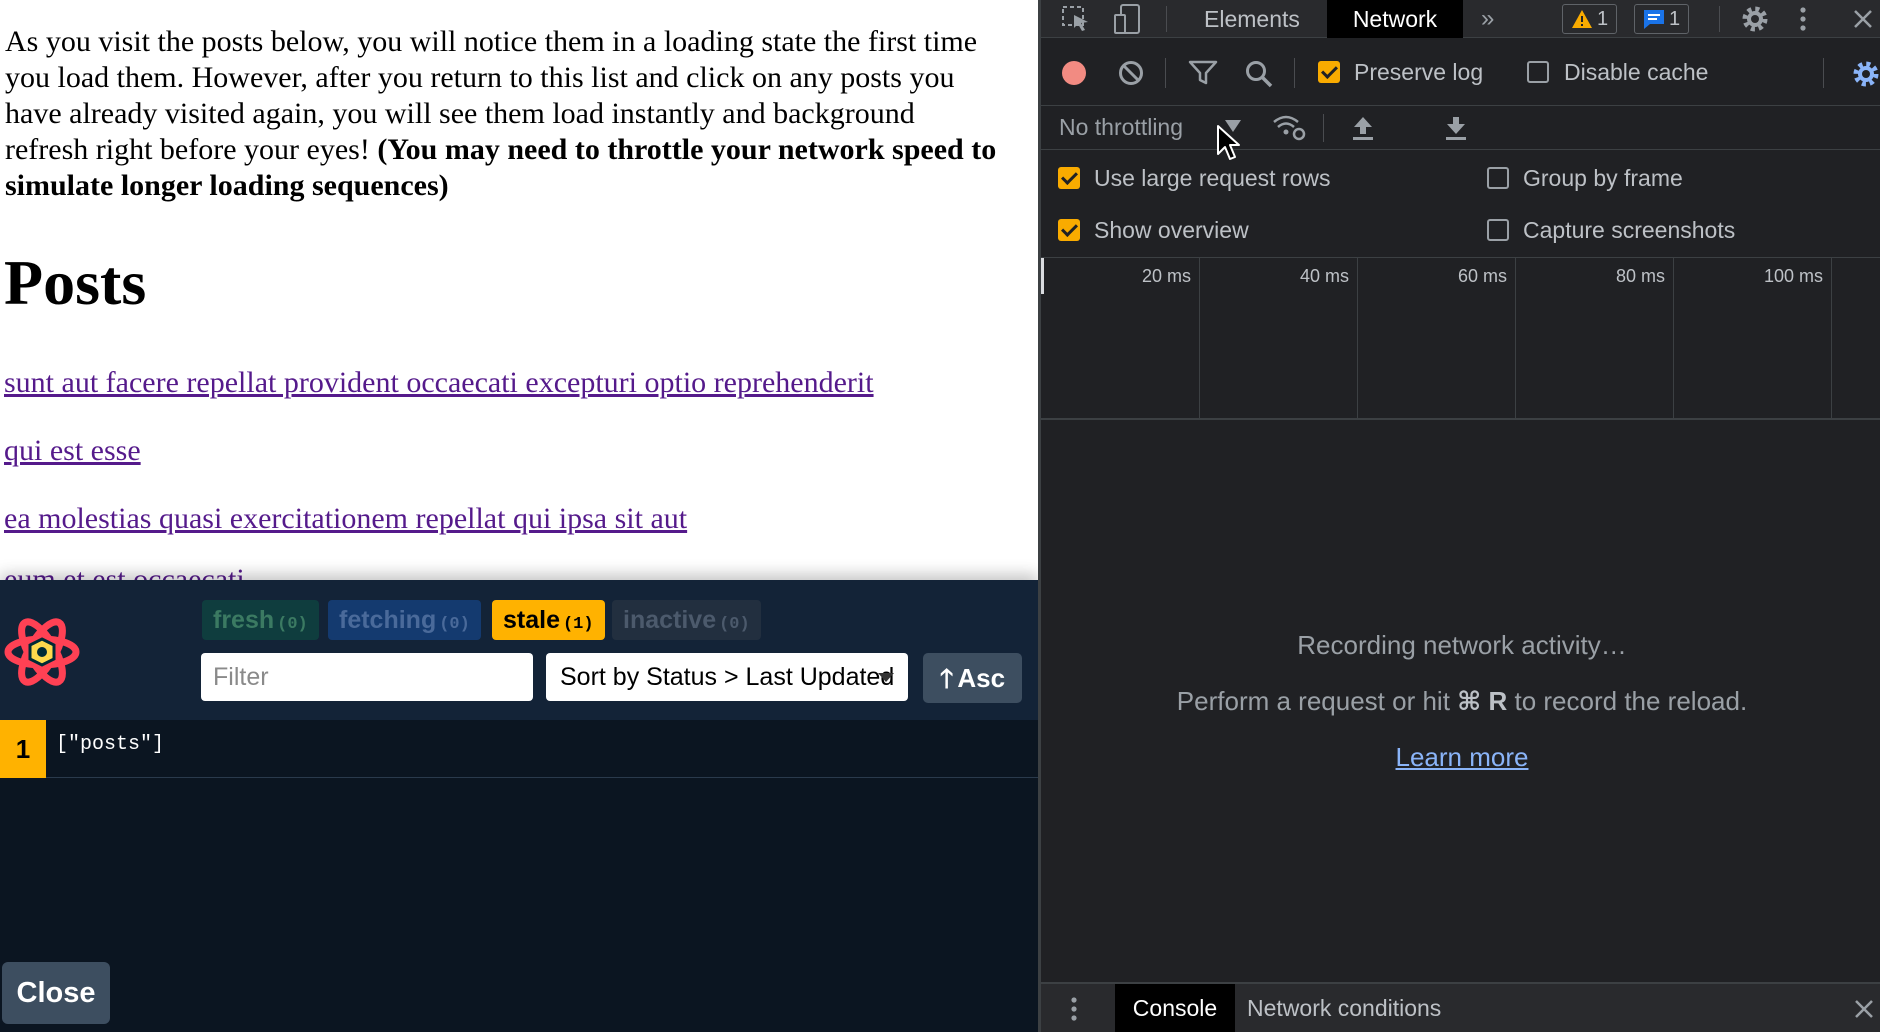  I want to click on device-toolbar-icon, so click(1128, 19).